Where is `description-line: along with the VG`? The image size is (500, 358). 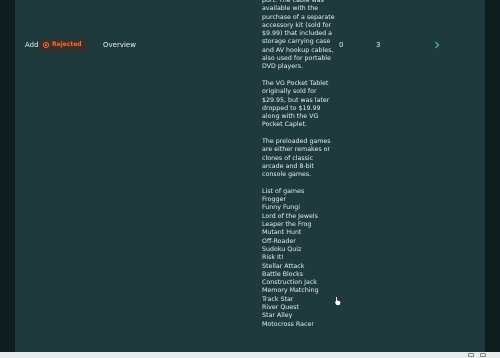
description-line: along with the VG is located at coordinates (290, 117).